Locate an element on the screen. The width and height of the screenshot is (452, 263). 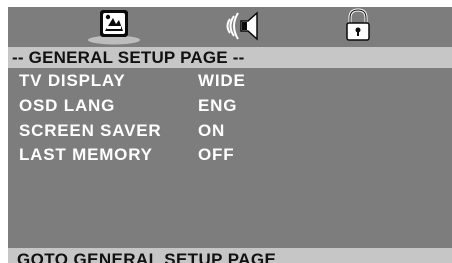
setting-row-tv-display: TV DISPLAY WIDE is located at coordinates (230, 82).